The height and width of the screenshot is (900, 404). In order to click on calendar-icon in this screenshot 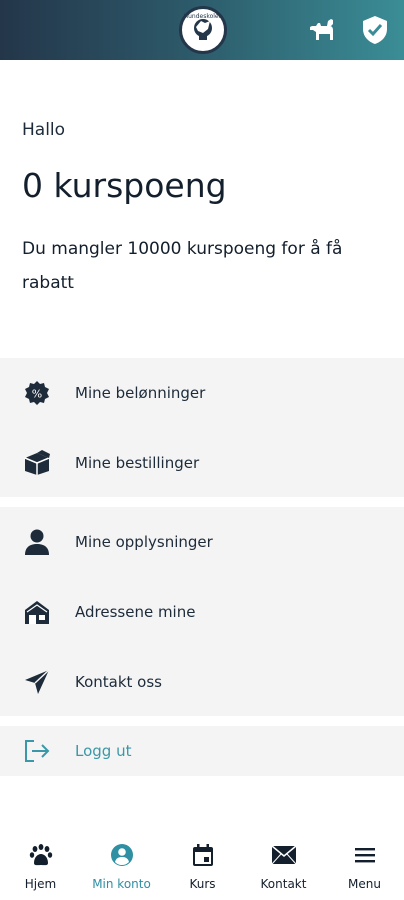, I will do `click(203, 855)`.